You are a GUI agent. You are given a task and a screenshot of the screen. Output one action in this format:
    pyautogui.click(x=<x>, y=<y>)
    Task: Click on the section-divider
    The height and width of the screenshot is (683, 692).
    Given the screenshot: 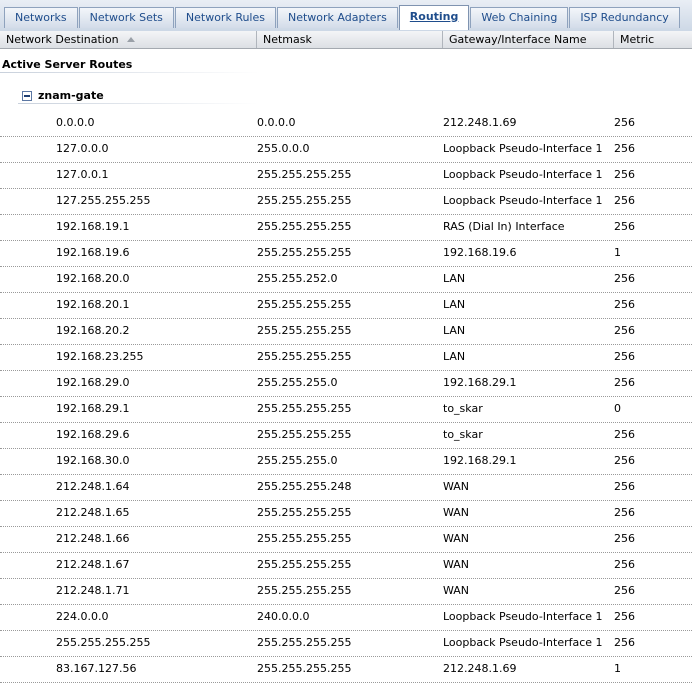 What is the action you would take?
    pyautogui.click(x=130, y=72)
    